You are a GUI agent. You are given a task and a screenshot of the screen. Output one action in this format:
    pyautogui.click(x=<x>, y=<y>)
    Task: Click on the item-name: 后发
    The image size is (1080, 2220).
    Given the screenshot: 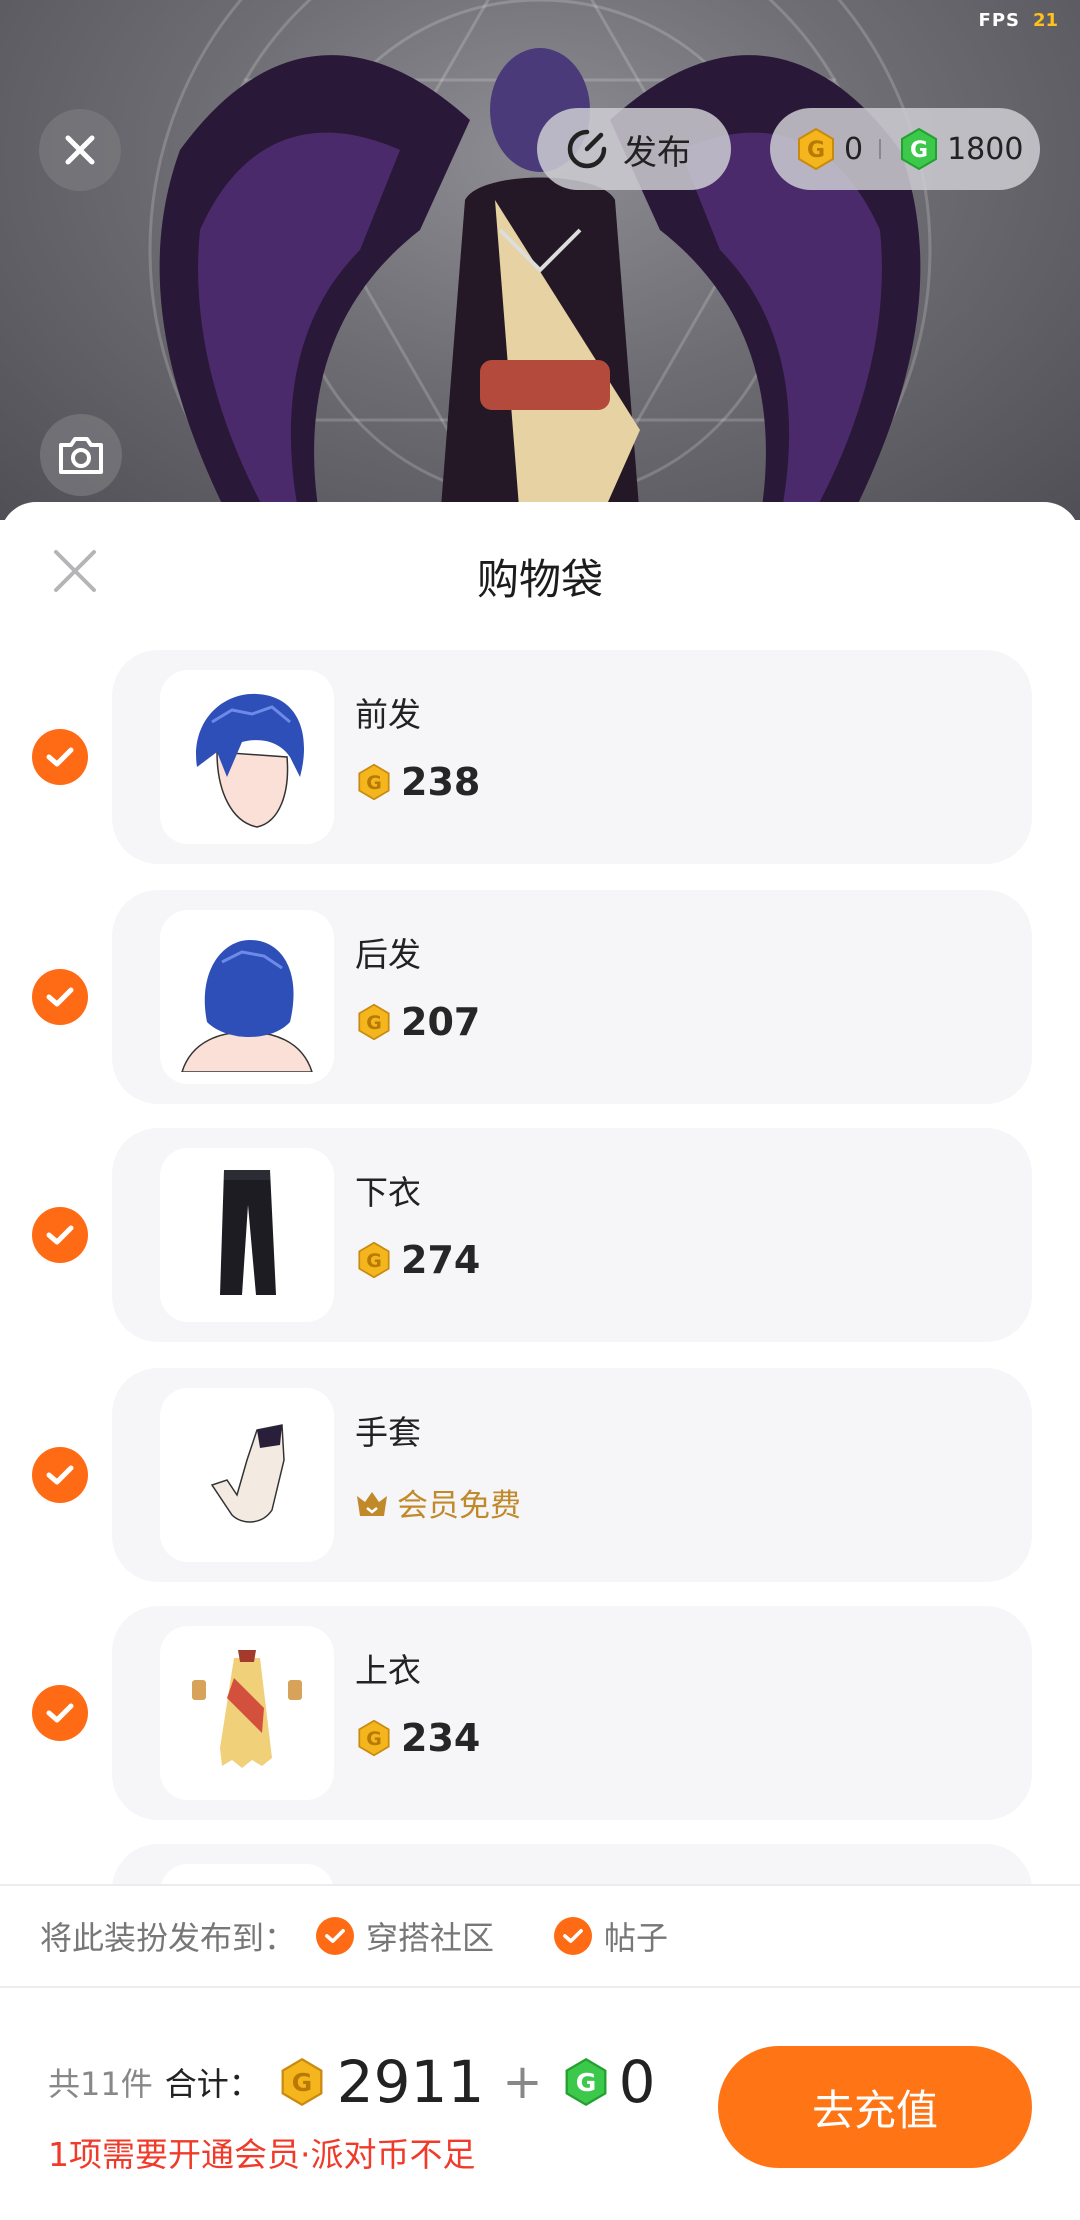 What is the action you would take?
    pyautogui.click(x=388, y=954)
    